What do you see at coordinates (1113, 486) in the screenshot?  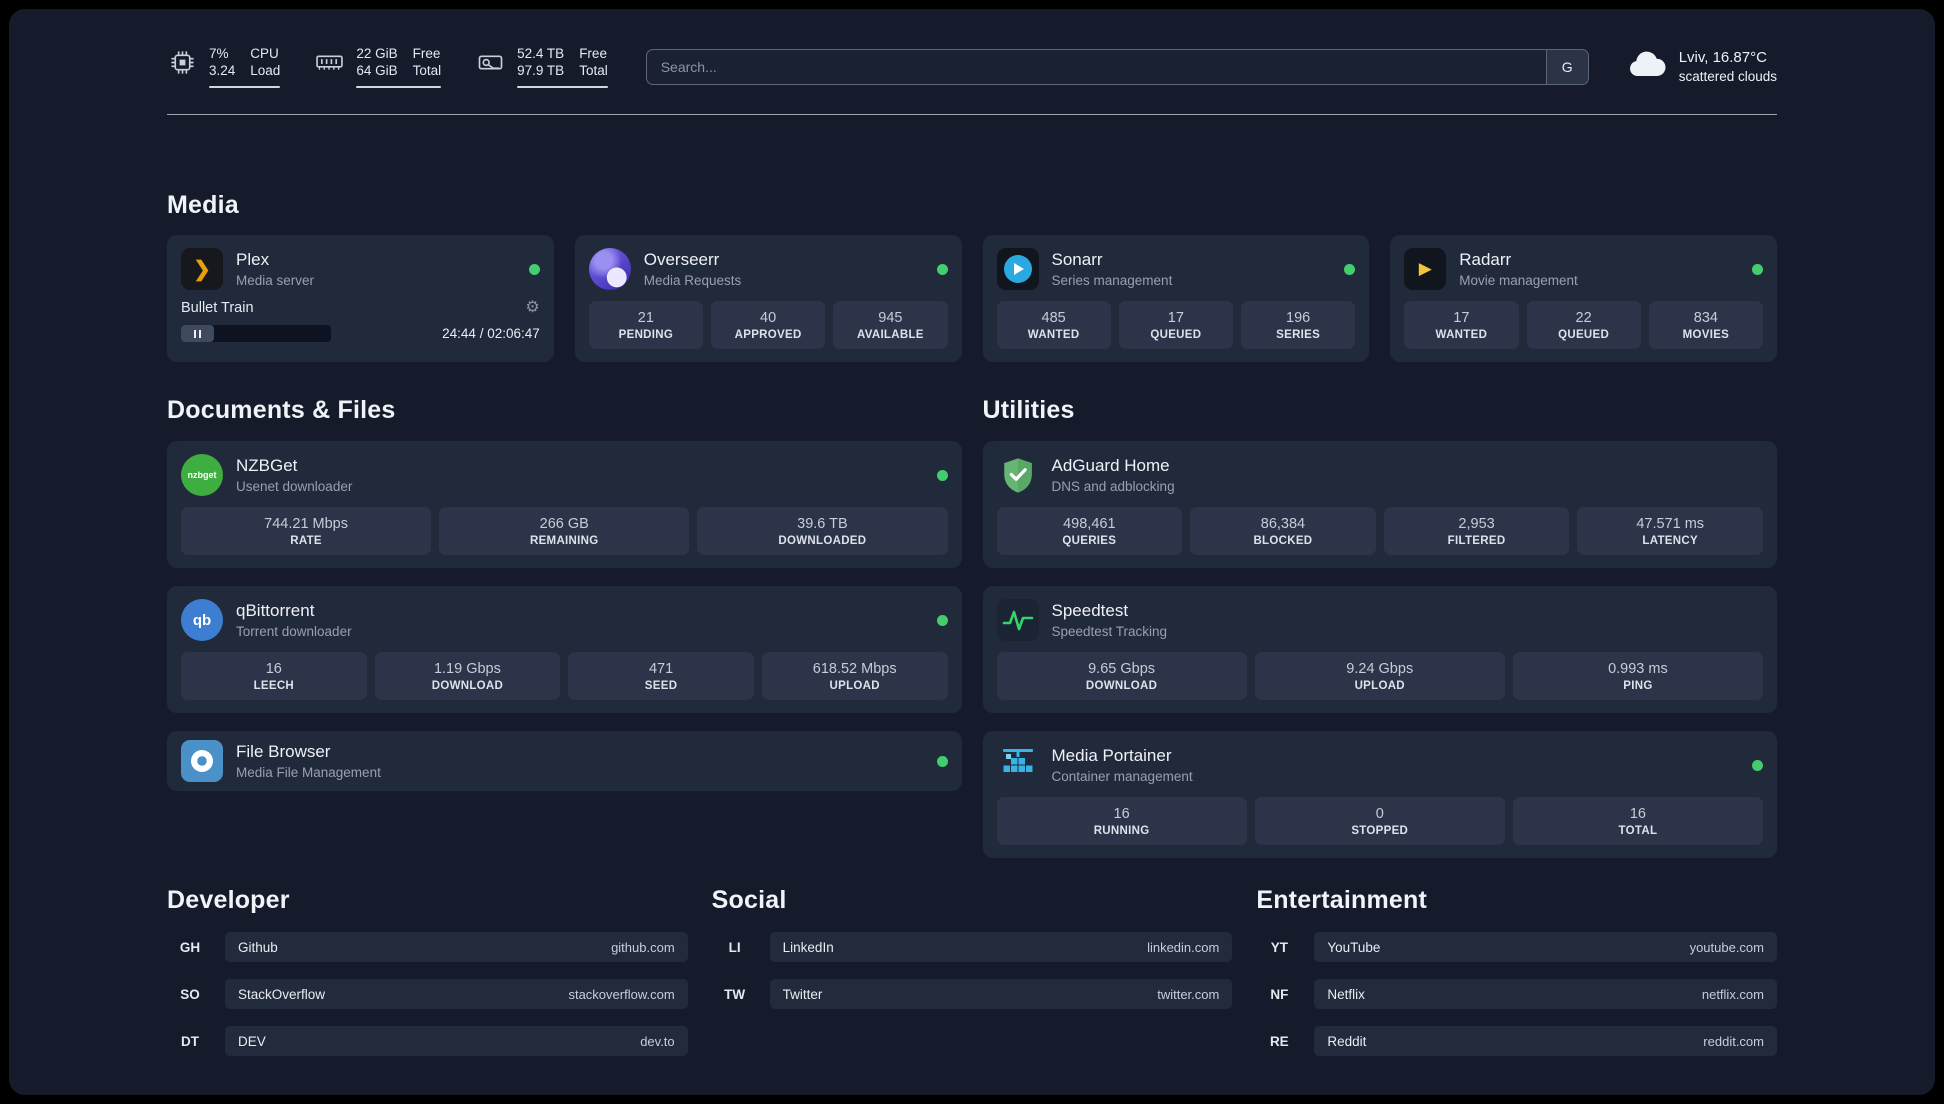 I see `app-subtitle: DNS and adblocking` at bounding box center [1113, 486].